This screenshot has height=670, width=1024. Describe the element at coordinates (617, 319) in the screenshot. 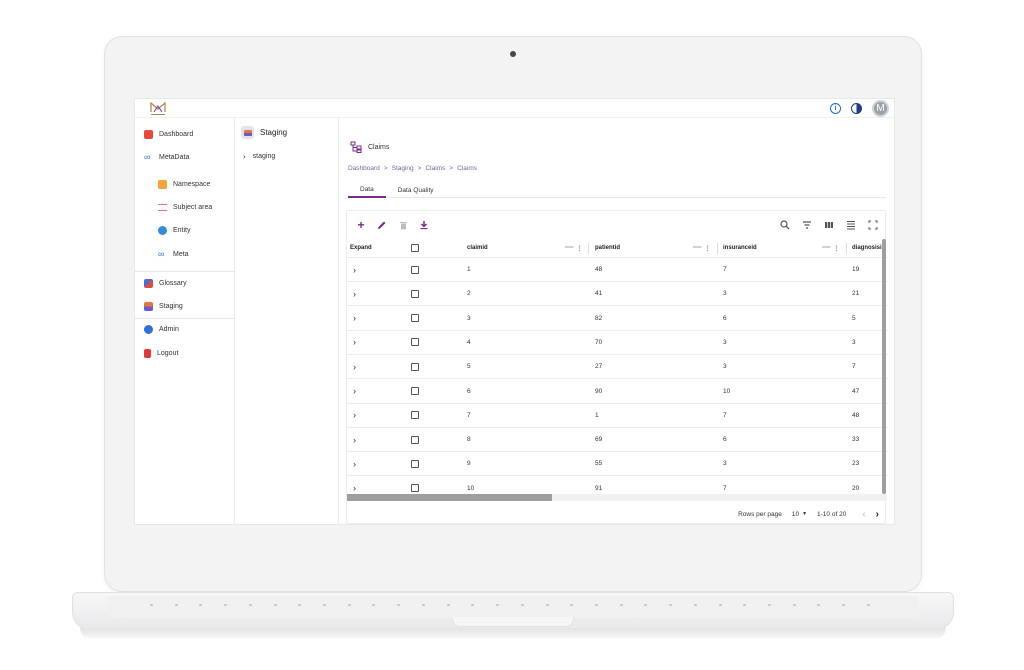

I see `table-row: › 3 82 6 5` at that location.